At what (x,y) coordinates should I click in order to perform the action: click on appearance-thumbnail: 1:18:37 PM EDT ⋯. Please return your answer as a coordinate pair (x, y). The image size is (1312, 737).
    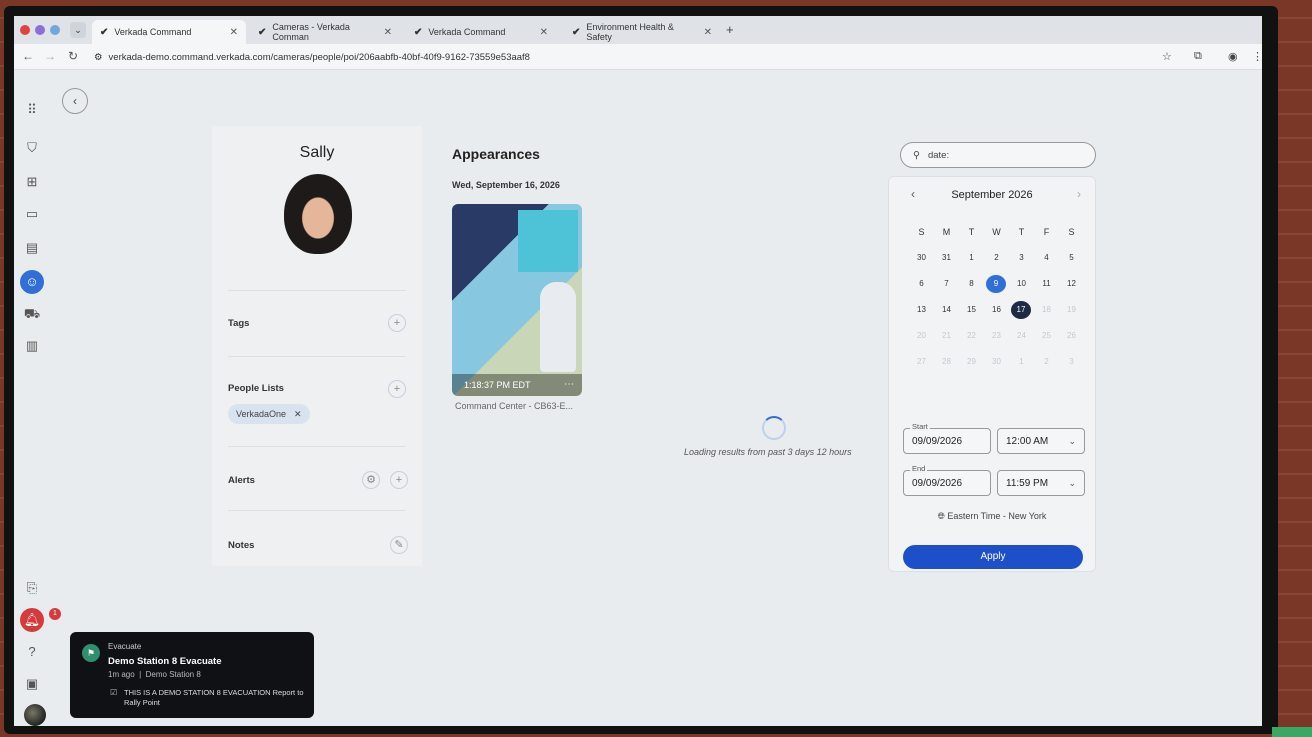
    Looking at the image, I should click on (517, 300).